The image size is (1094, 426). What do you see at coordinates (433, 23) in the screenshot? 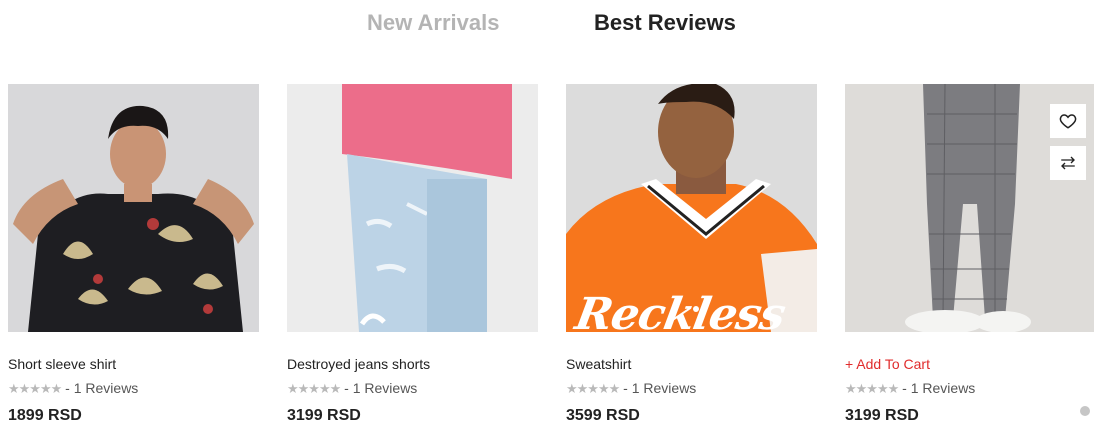
I see `tab-new-arrivals: New Arrivals` at bounding box center [433, 23].